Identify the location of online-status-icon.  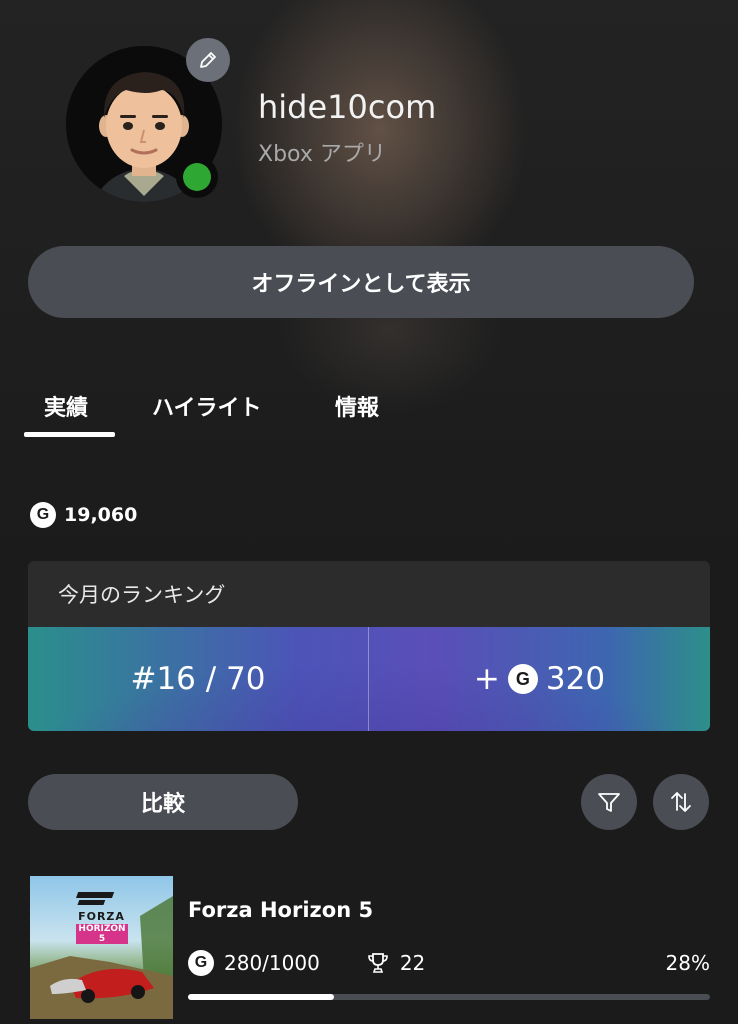
(197, 177).